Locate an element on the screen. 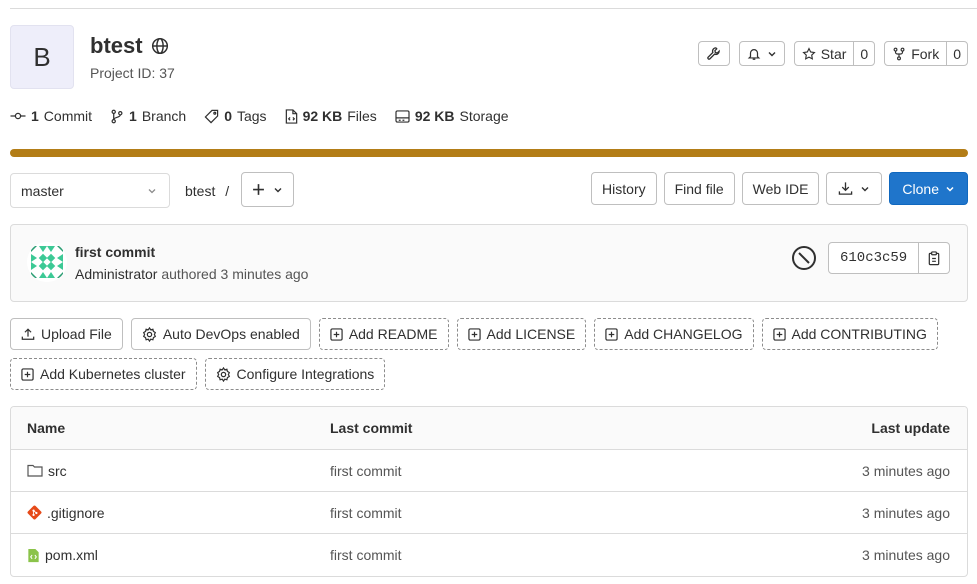 The width and height of the screenshot is (977, 584). configure-integrations-button: Configure Integrations is located at coordinates (295, 374).